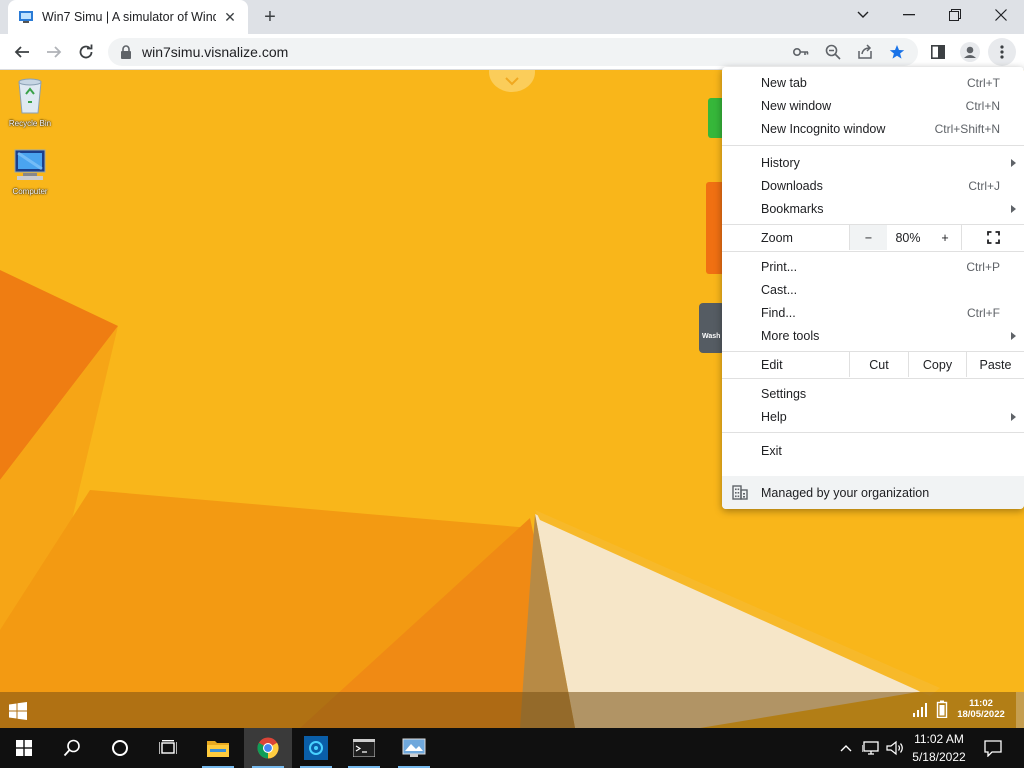  I want to click on menu-item-bookmarks: Bookmarks, so click(873, 208).